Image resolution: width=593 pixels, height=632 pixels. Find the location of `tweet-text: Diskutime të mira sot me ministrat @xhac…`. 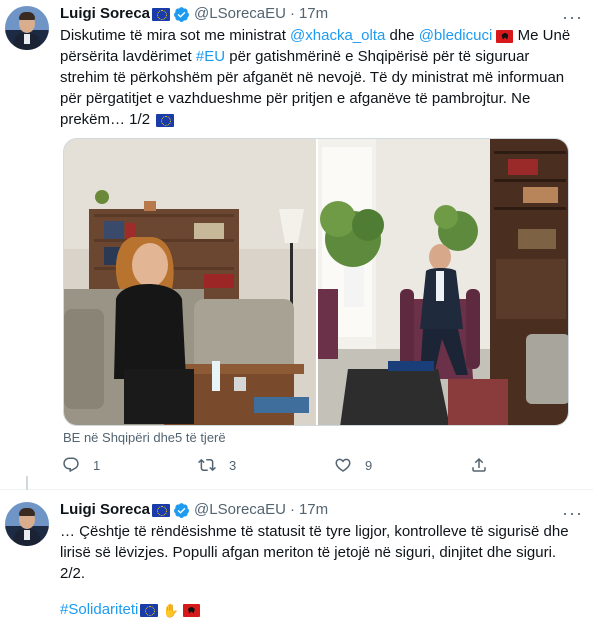

tweet-text: Diskutime të mira sot me ministrat @xhac… is located at coordinates (320, 77).